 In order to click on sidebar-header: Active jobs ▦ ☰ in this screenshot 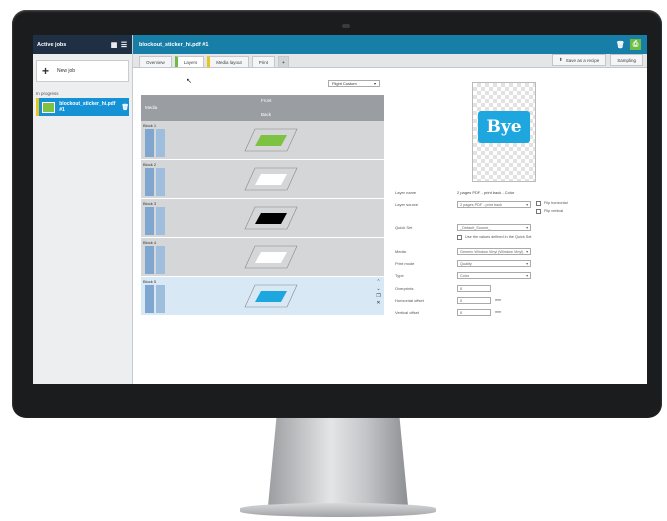, I will do `click(82, 44)`.